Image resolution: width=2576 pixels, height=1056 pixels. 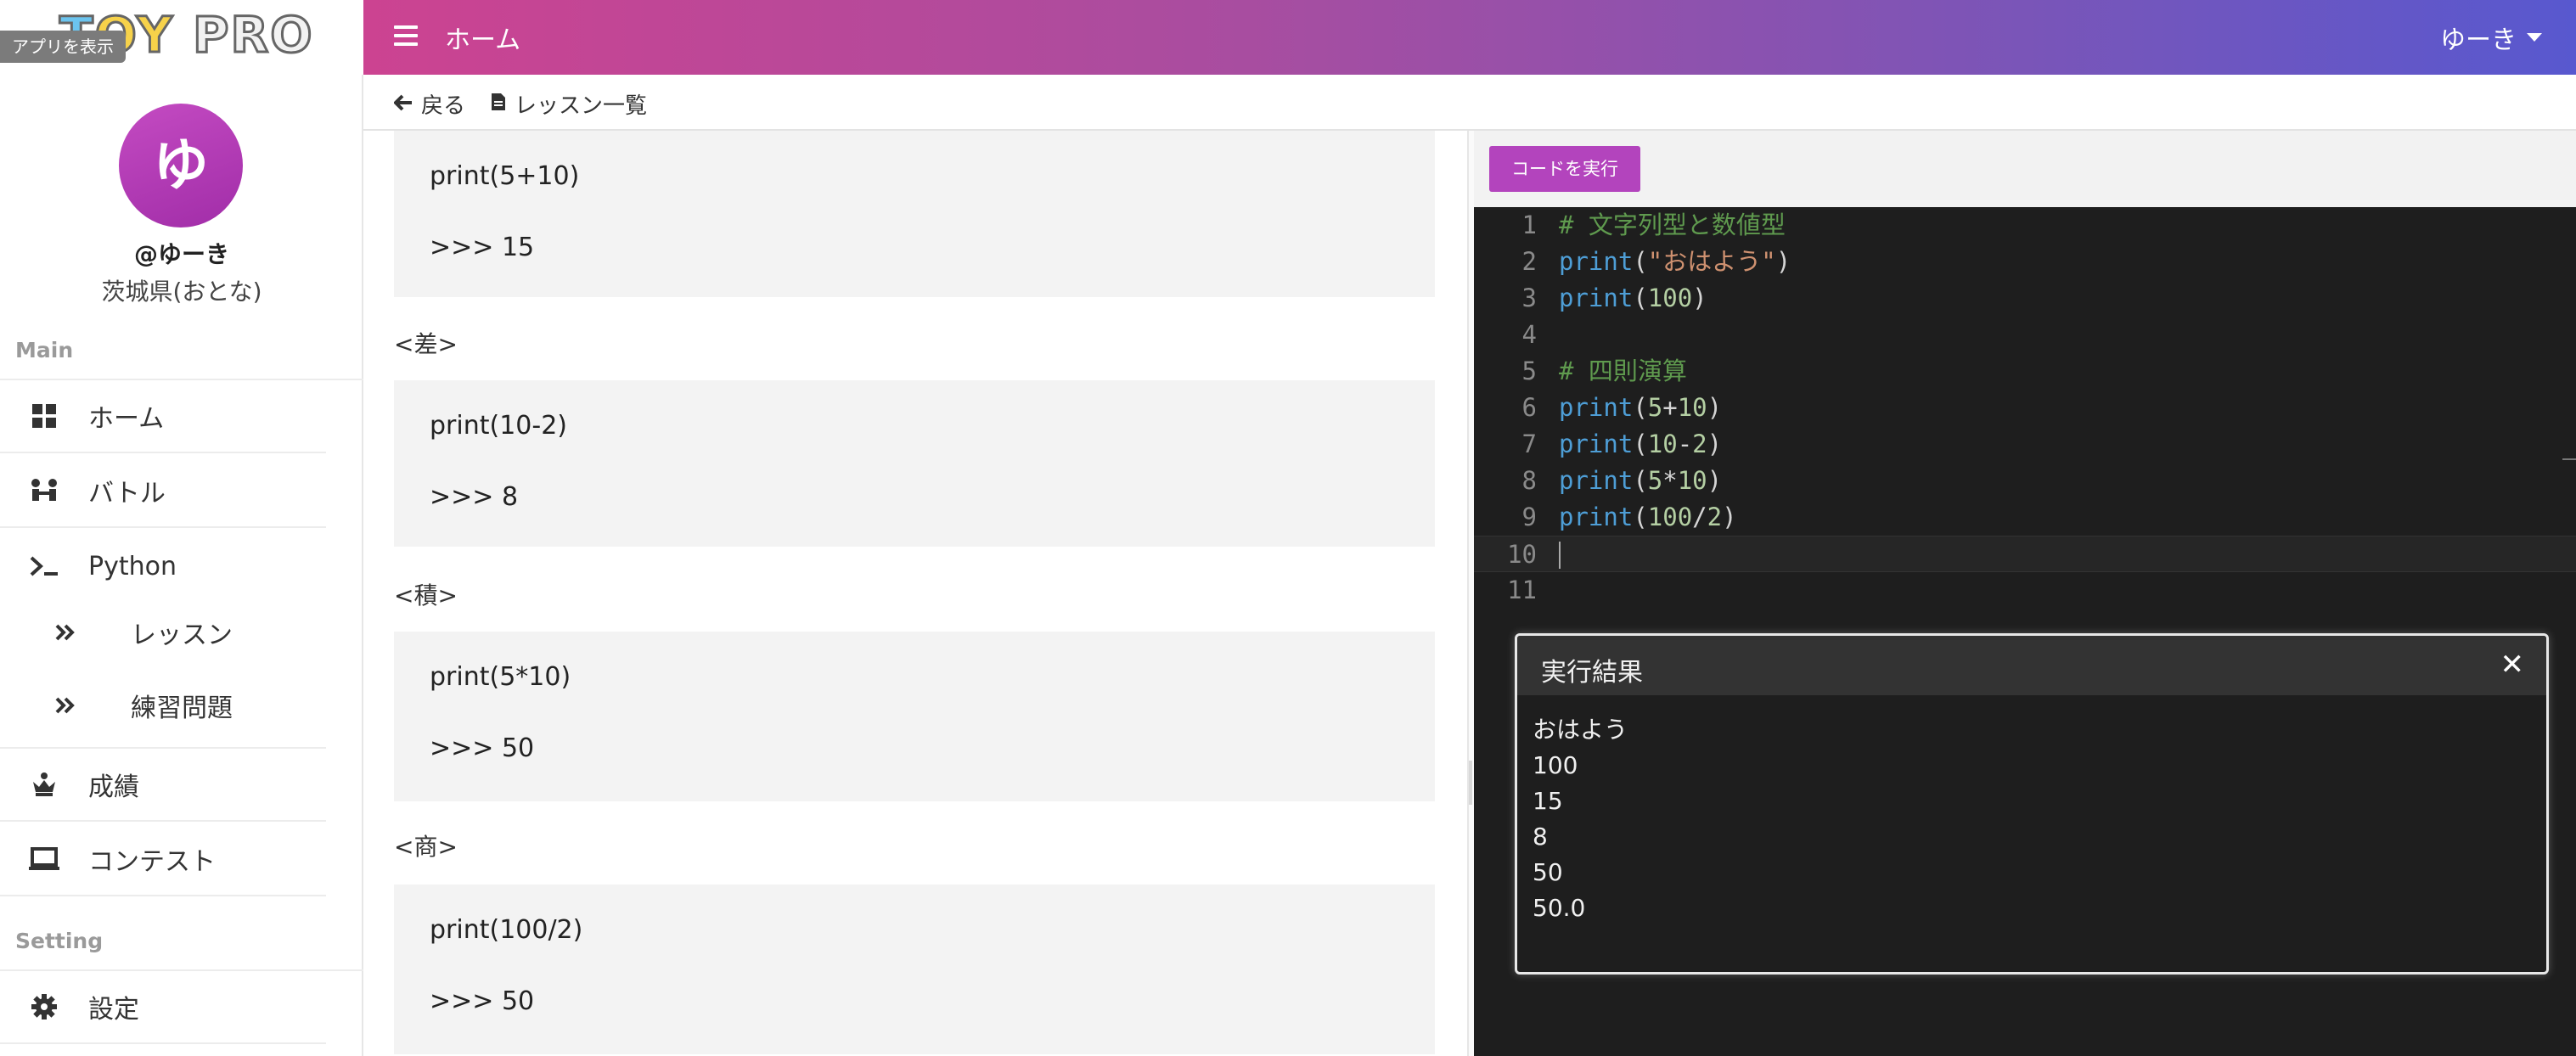 I want to click on code-example: print(10-2), so click(x=498, y=426).